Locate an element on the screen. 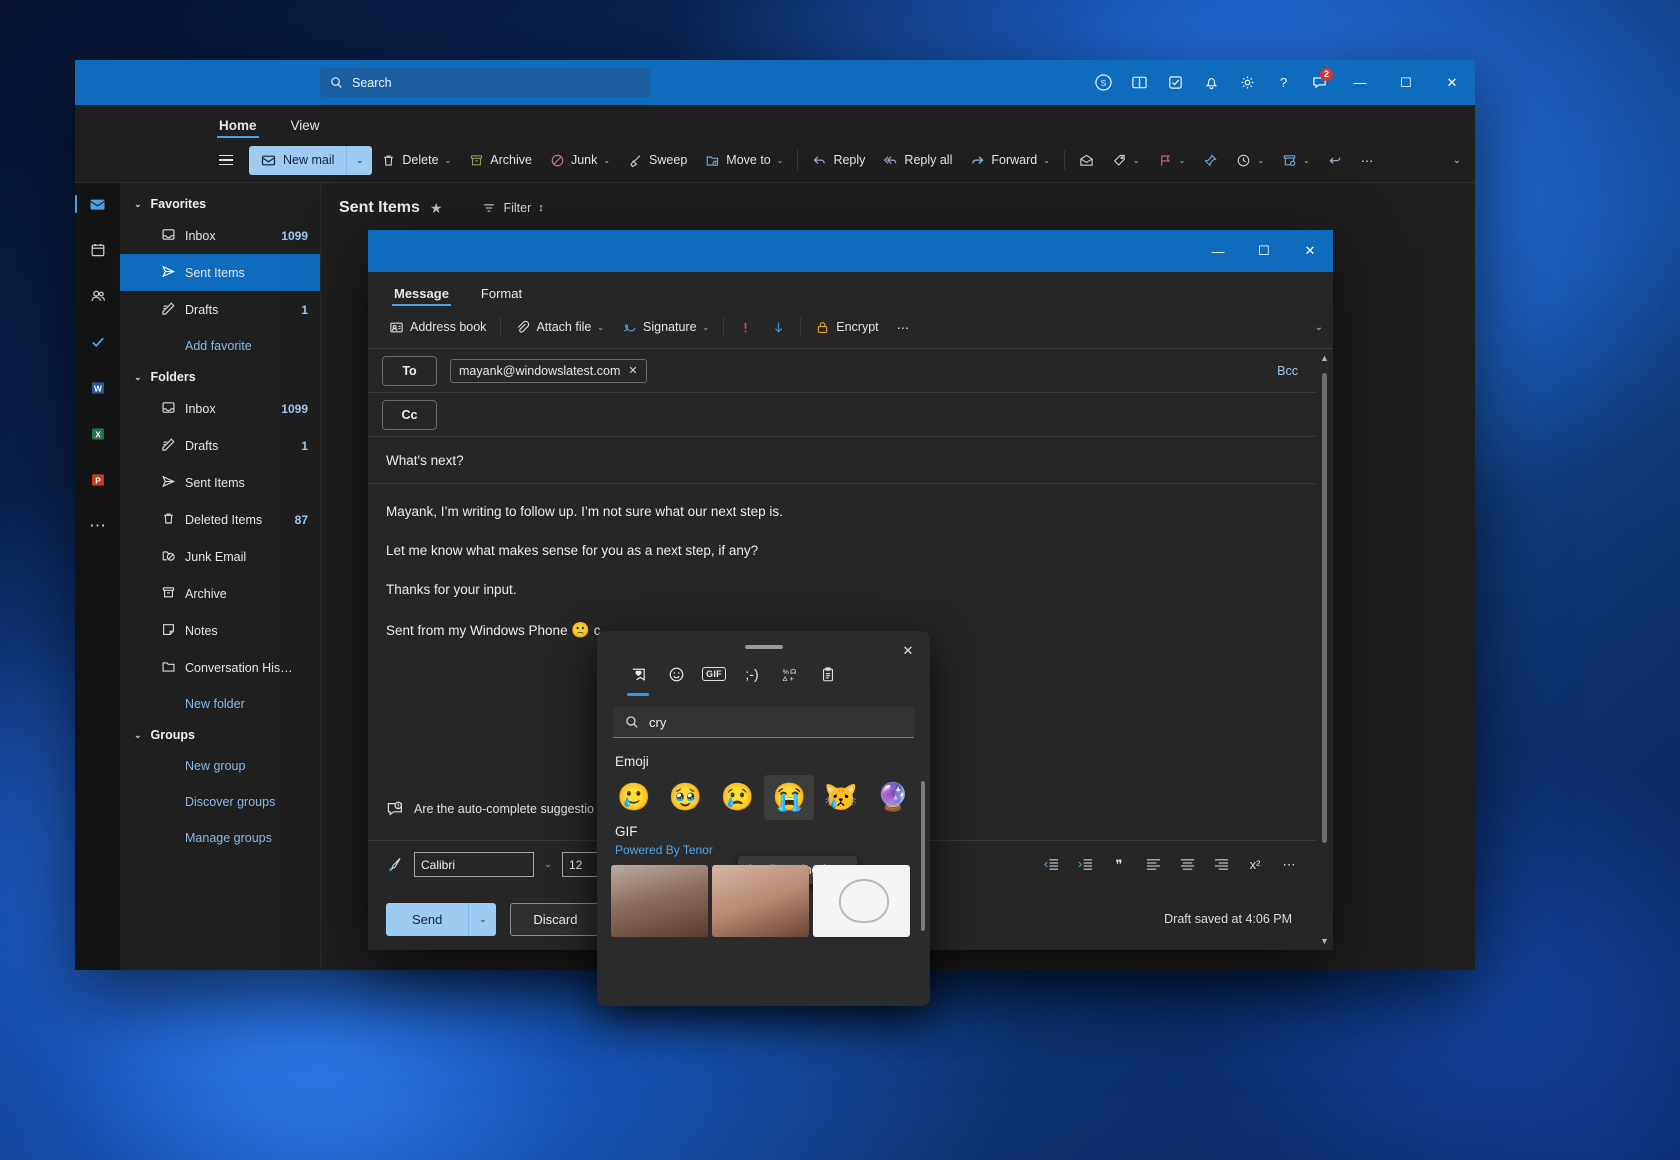 This screenshot has width=1680, height=1160. delete-button: Delete ⌄ is located at coordinates (416, 160).